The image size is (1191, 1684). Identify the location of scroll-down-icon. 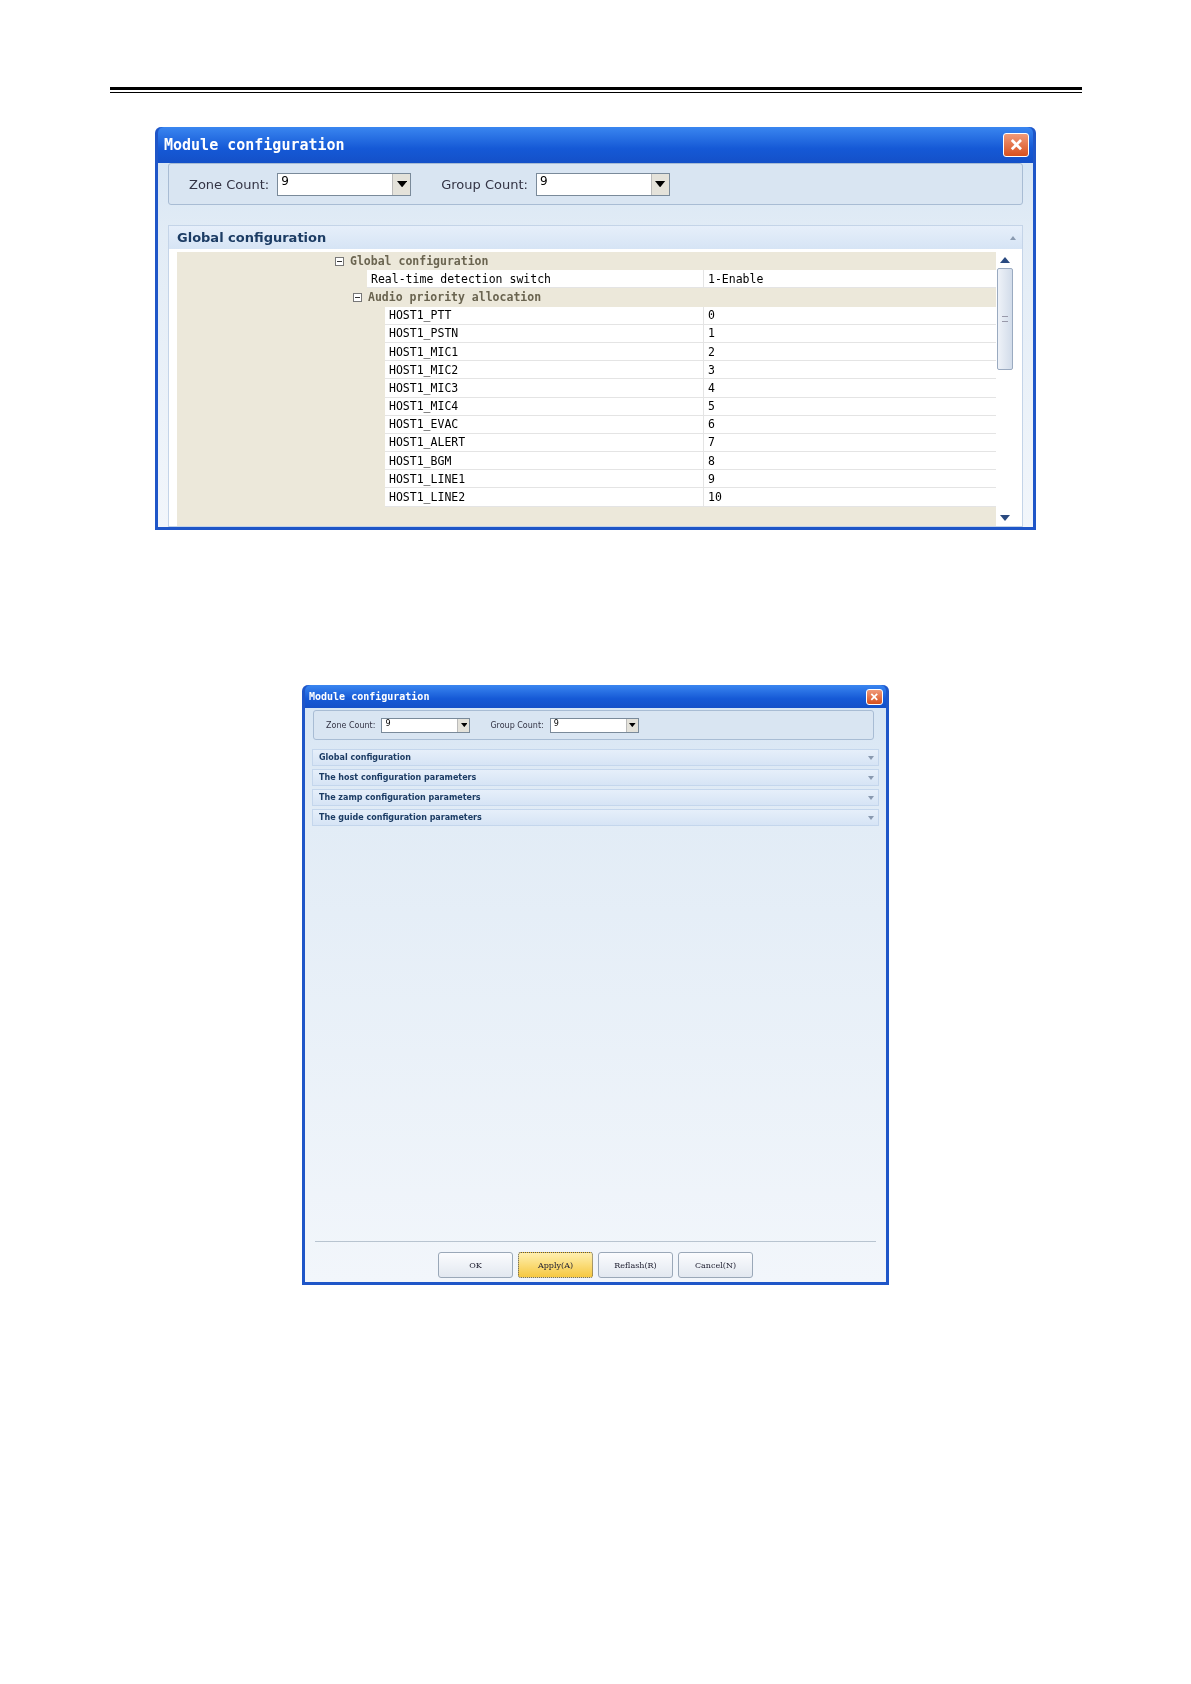
(1005, 518).